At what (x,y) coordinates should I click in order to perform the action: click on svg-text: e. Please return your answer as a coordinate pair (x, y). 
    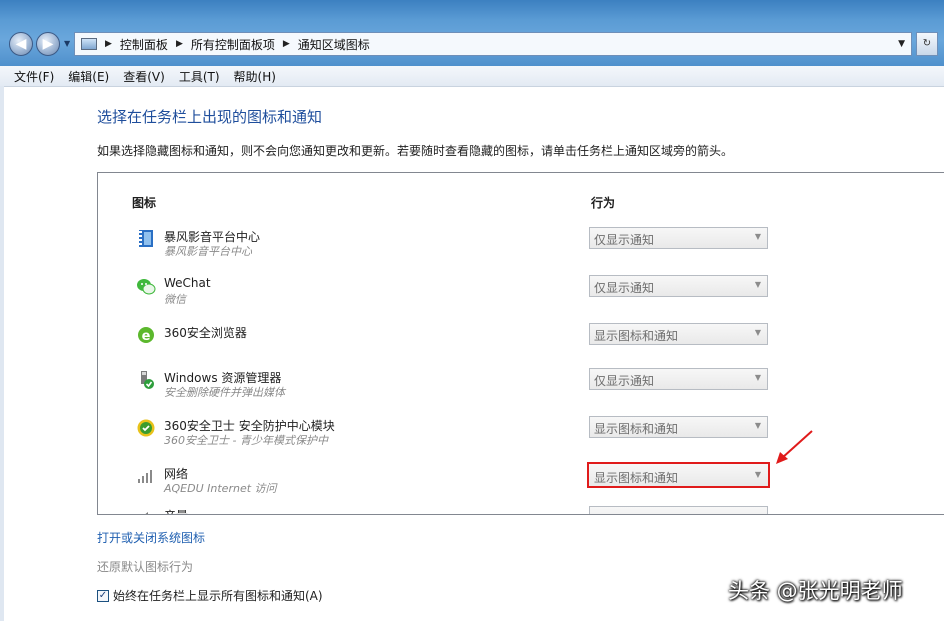
    Looking at the image, I should click on (146, 336).